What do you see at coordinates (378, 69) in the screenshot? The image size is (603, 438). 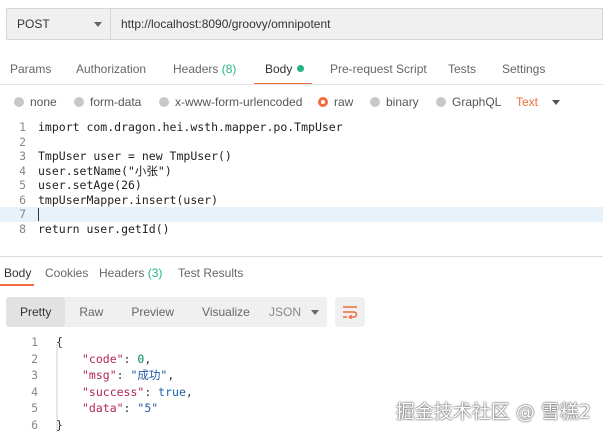 I see `tab-prerequest-script: Pre-request Script` at bounding box center [378, 69].